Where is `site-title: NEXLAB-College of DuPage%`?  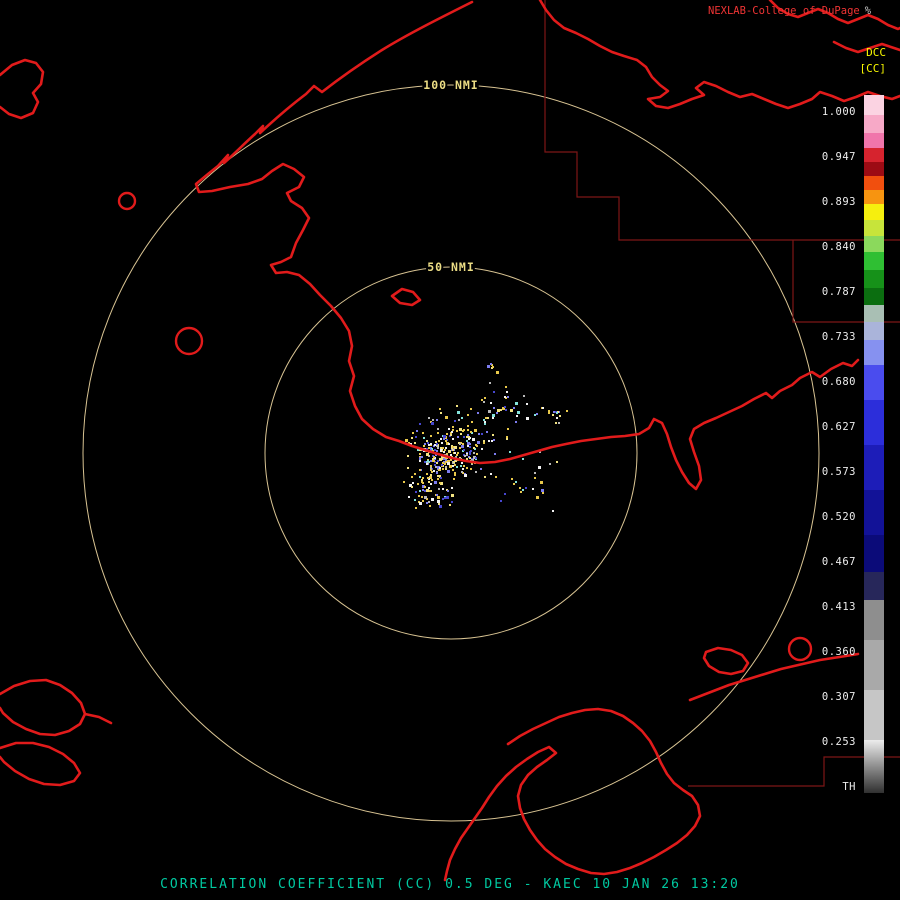
site-title: NEXLAB-College of DuPage% is located at coordinates (789, 11).